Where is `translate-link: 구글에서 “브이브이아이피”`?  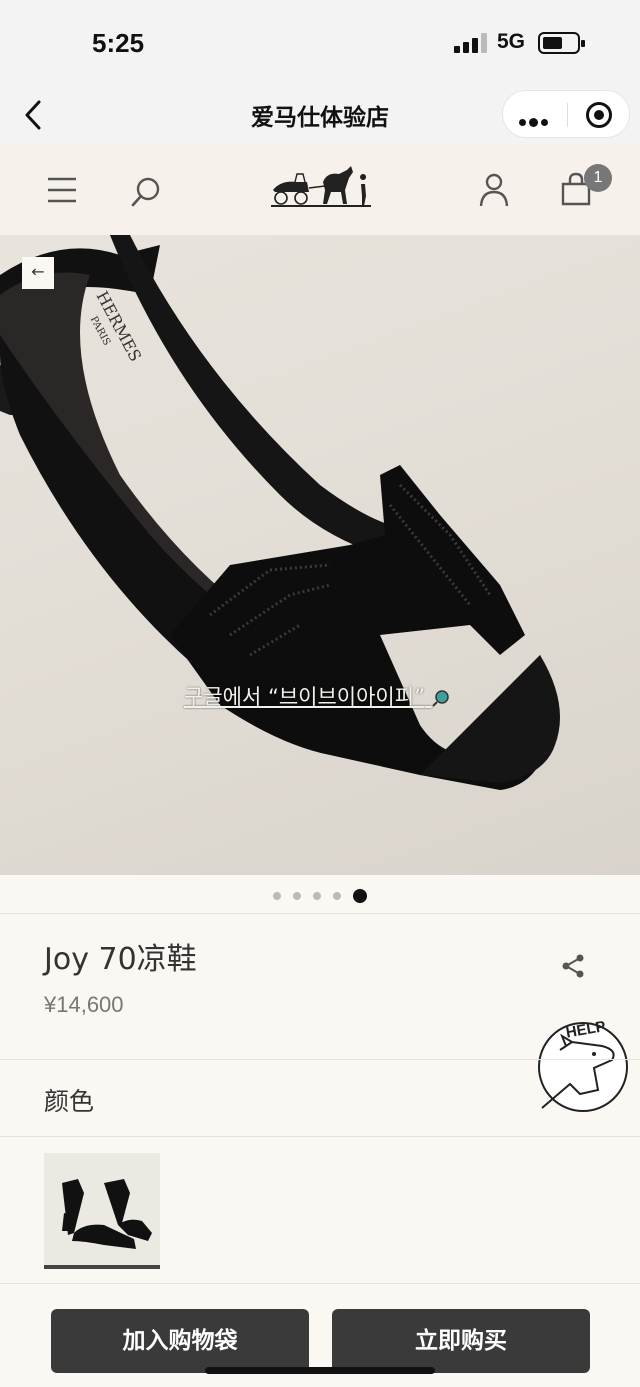 translate-link: 구글에서 “브이브이아이피” is located at coordinates (317, 696).